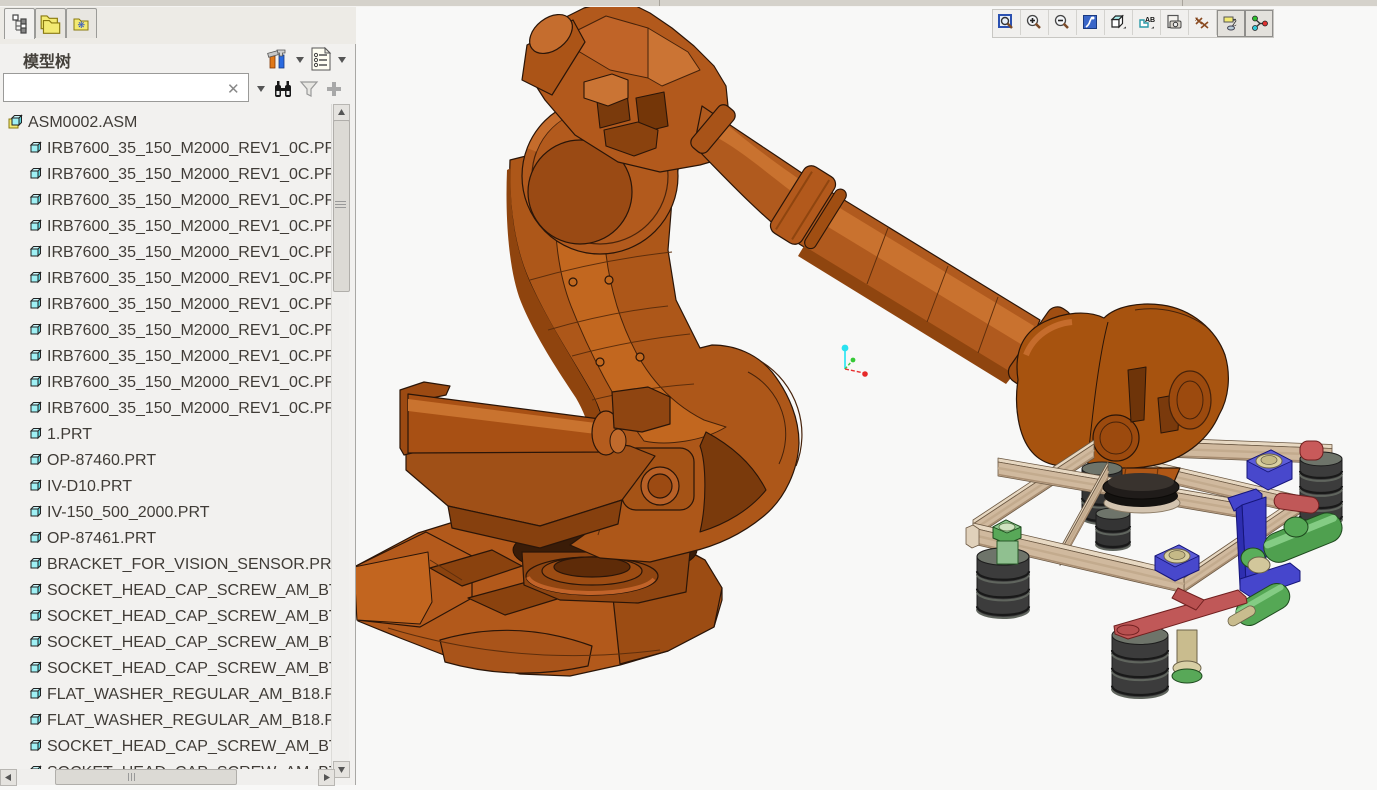 The width and height of the screenshot is (1377, 790). Describe the element at coordinates (1150, 20) in the screenshot. I see `svg-text: AB` at that location.